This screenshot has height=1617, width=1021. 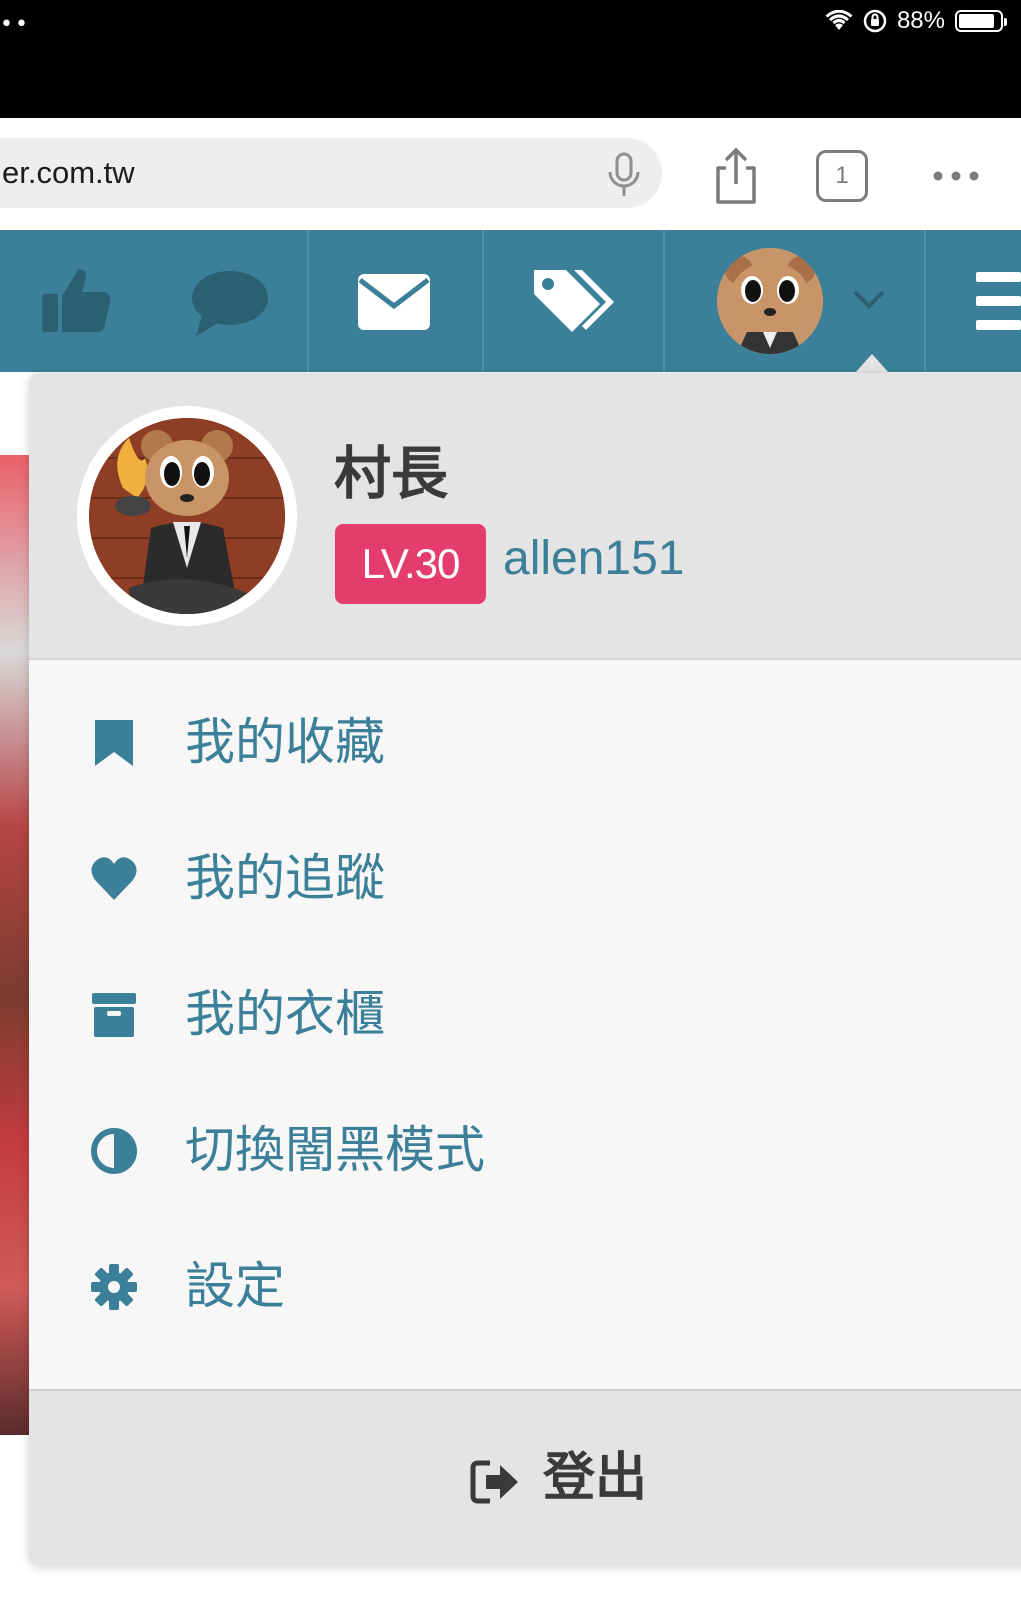 I want to click on battery-icon, so click(x=981, y=21).